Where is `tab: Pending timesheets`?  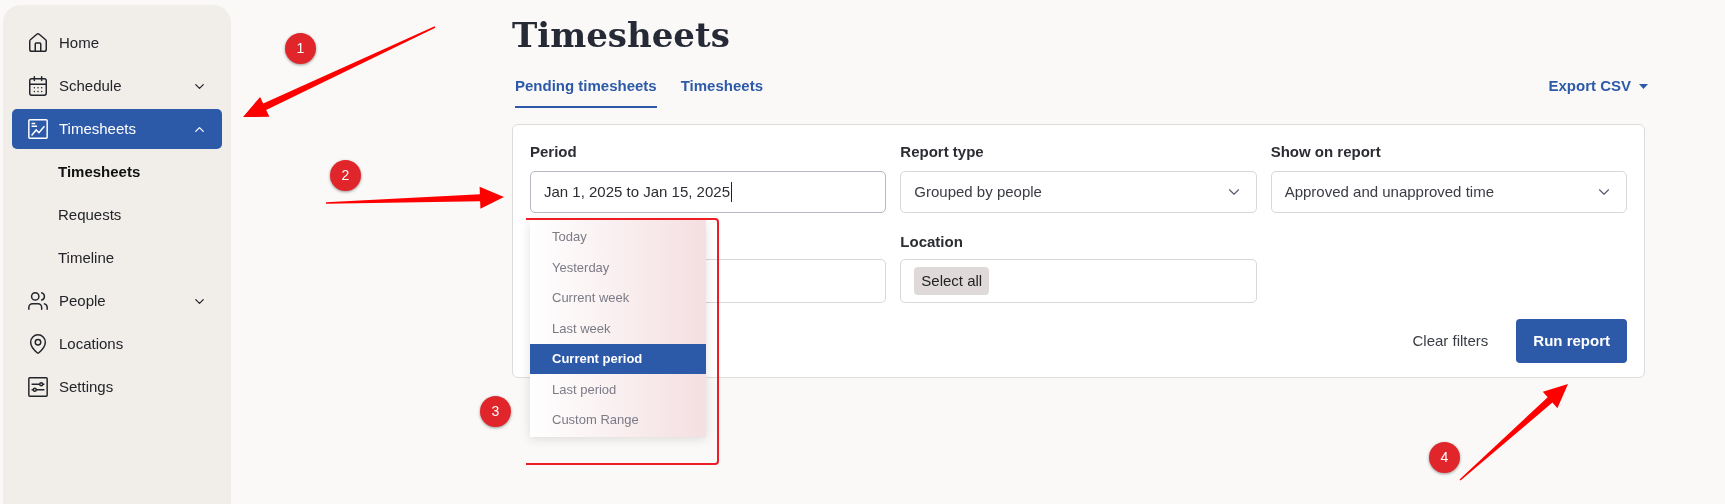
tab: Pending timesheets is located at coordinates (586, 91).